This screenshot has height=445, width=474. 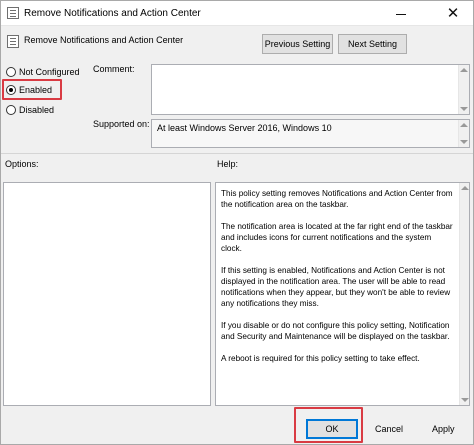 What do you see at coordinates (22, 164) in the screenshot?
I see `options-label: Options:` at bounding box center [22, 164].